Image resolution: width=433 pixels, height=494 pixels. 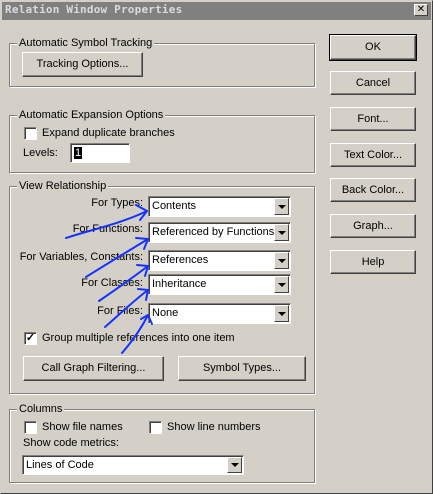 I want to click on help-button: Help, so click(x=373, y=262).